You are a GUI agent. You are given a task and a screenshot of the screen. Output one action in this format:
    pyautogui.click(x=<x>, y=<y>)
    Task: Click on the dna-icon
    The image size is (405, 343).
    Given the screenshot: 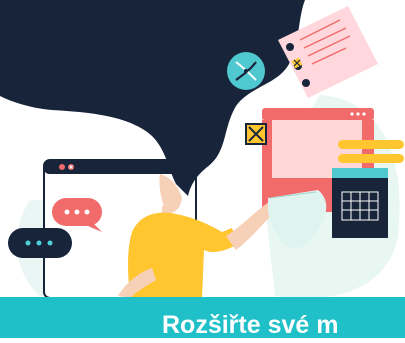 What is the action you would take?
    pyautogui.click(x=246, y=71)
    